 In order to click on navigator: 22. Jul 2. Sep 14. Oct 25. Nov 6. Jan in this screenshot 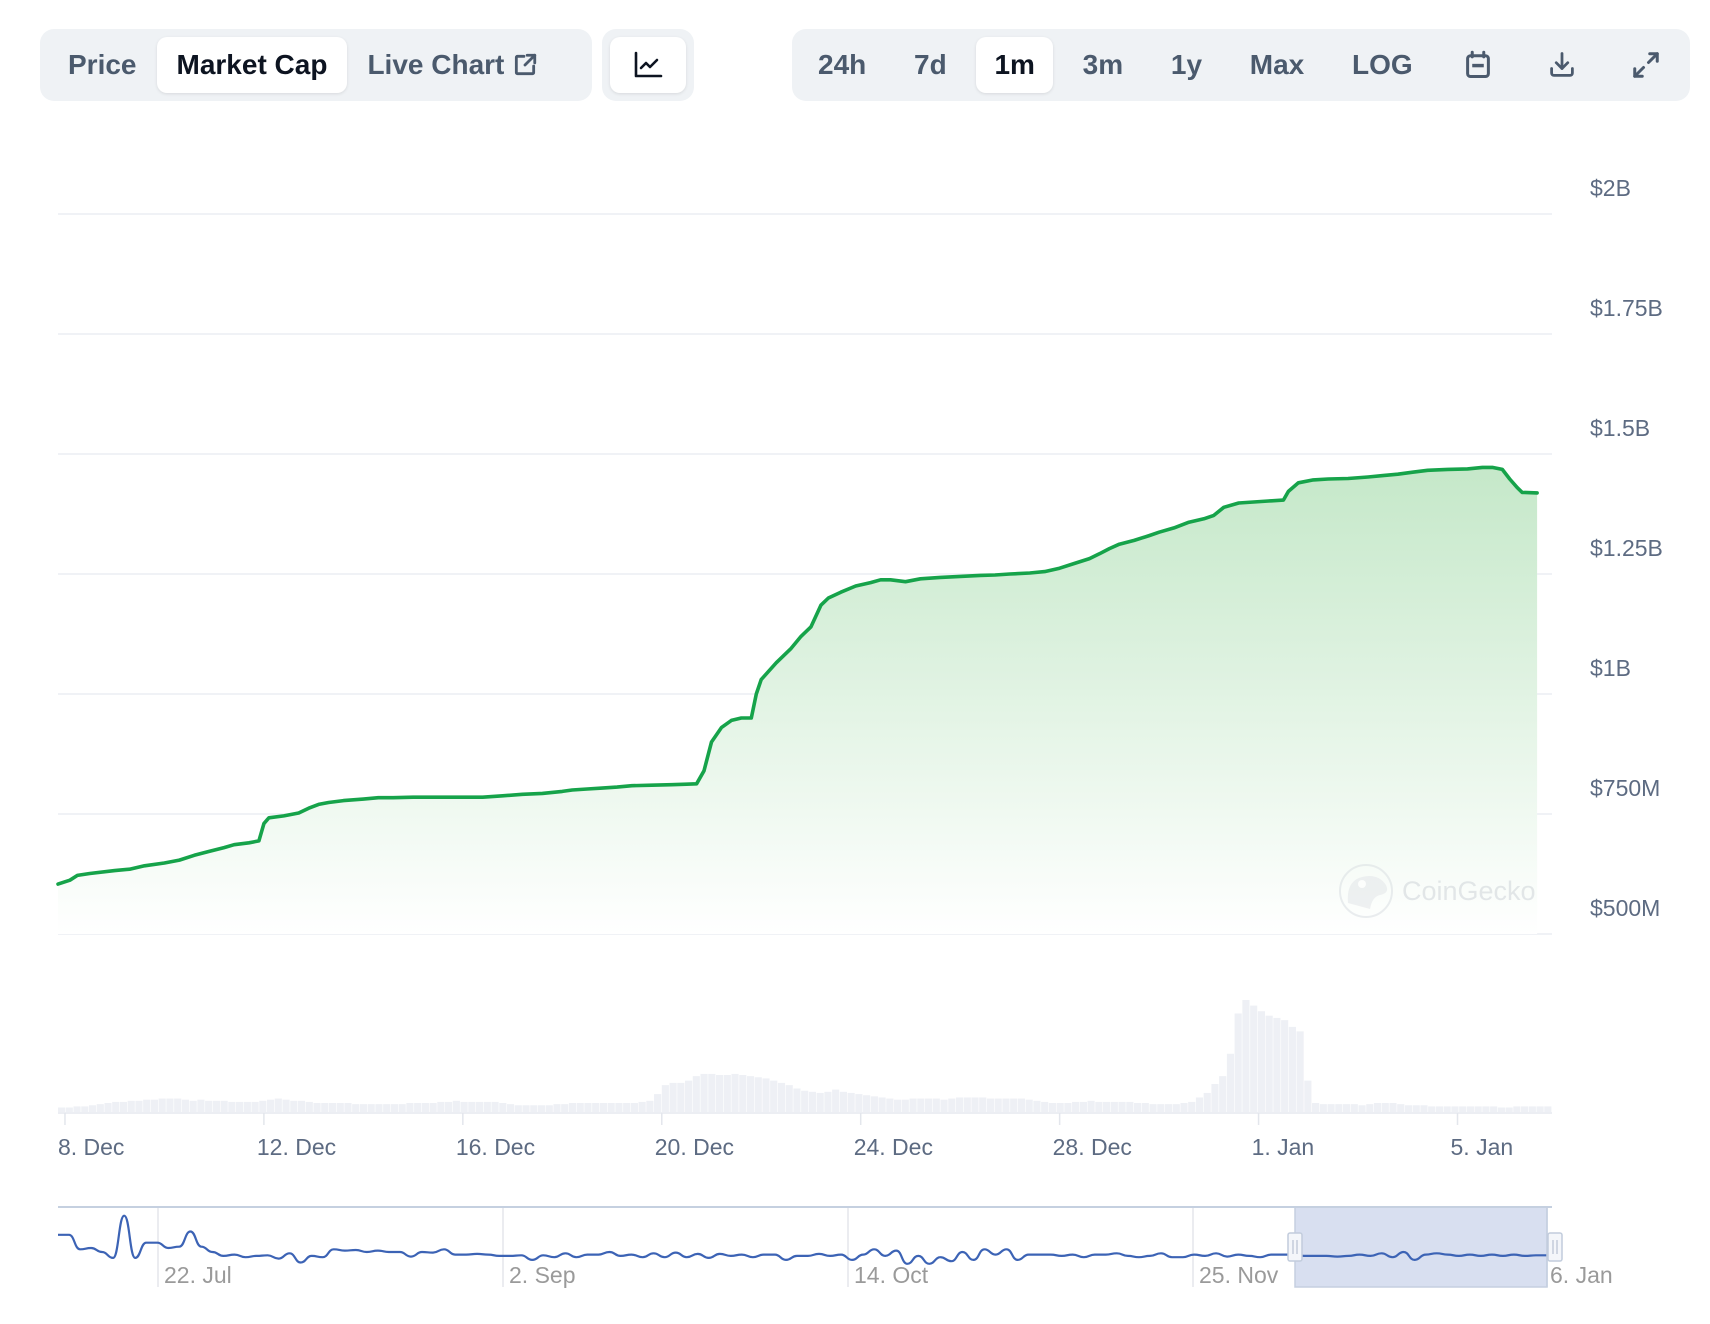, I will do `click(835, 1247)`.